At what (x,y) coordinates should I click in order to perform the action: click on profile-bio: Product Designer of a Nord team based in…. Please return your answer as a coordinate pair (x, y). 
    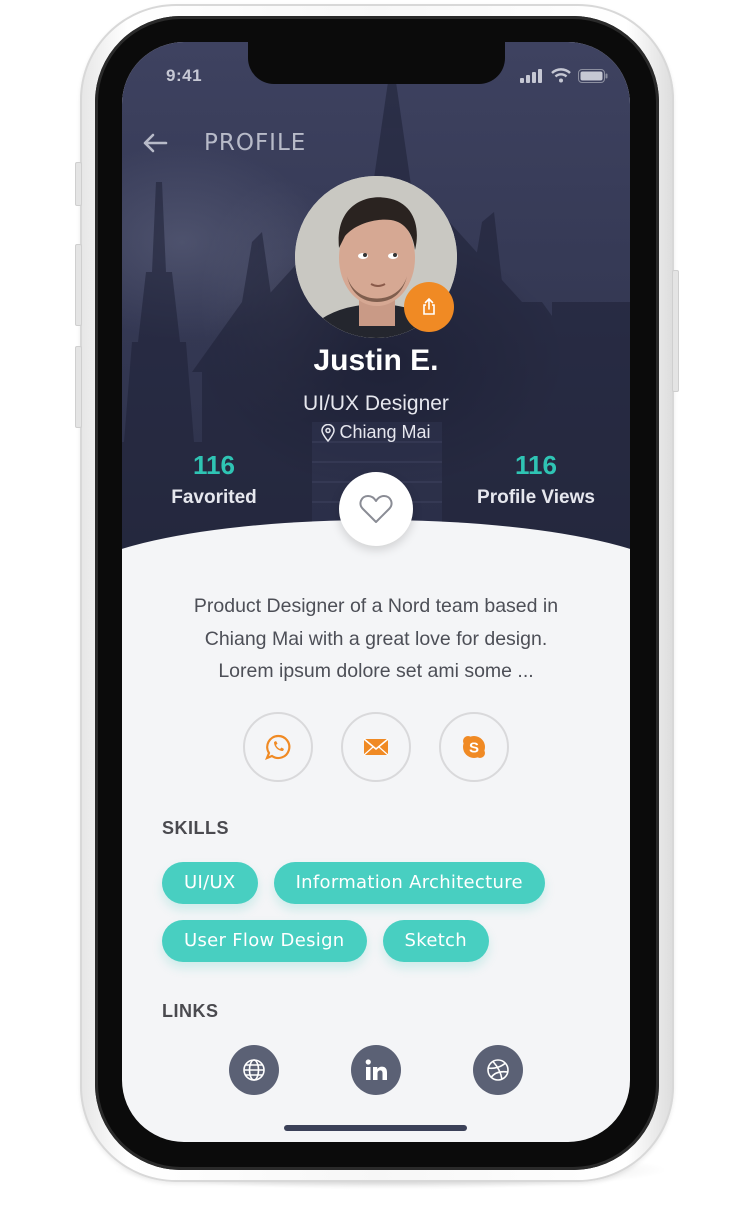
    Looking at the image, I should click on (376, 639).